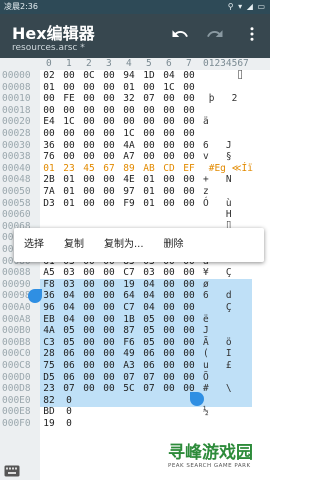 The width and height of the screenshot is (320, 480). I want to click on hex-byte: A3, so click(129, 366).